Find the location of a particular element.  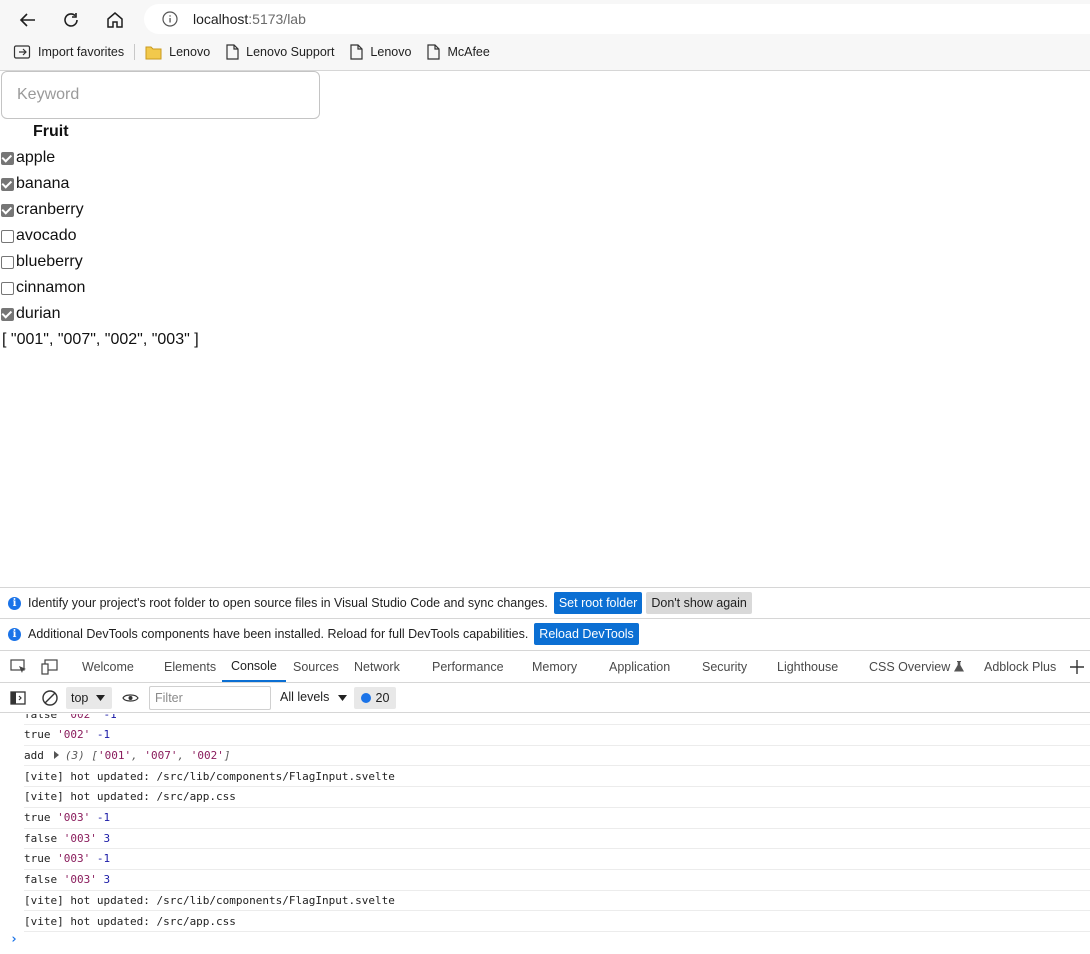

clear-console-icon is located at coordinates (50, 698).